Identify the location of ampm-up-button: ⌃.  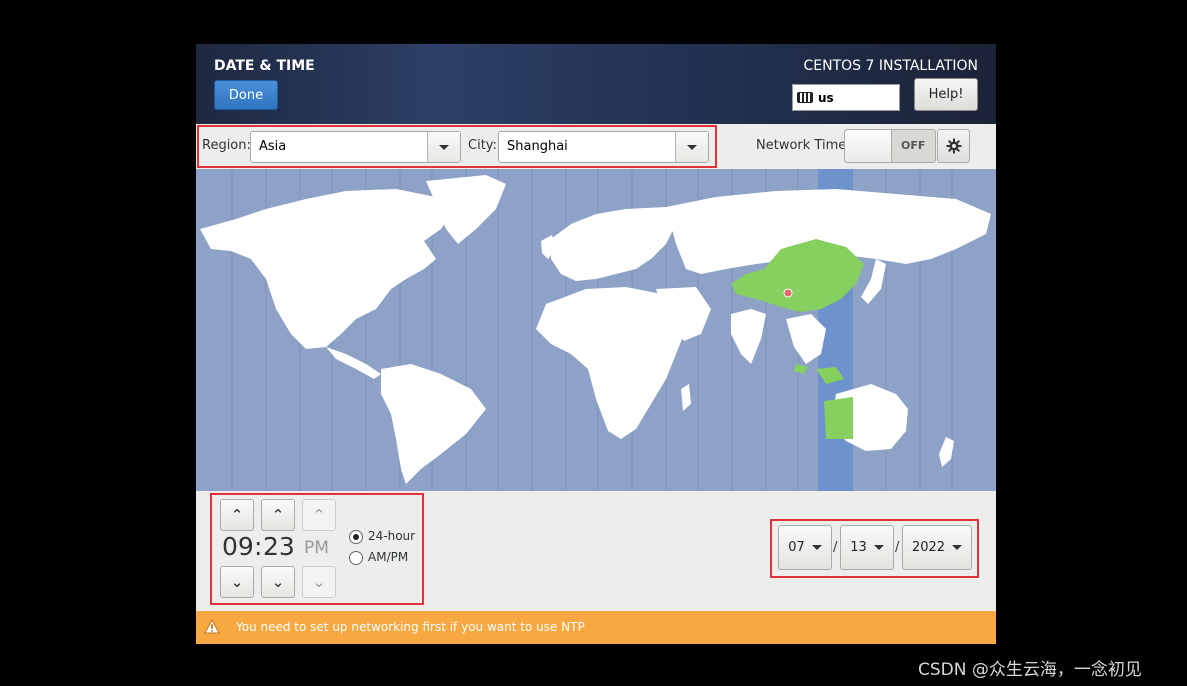
(319, 515).